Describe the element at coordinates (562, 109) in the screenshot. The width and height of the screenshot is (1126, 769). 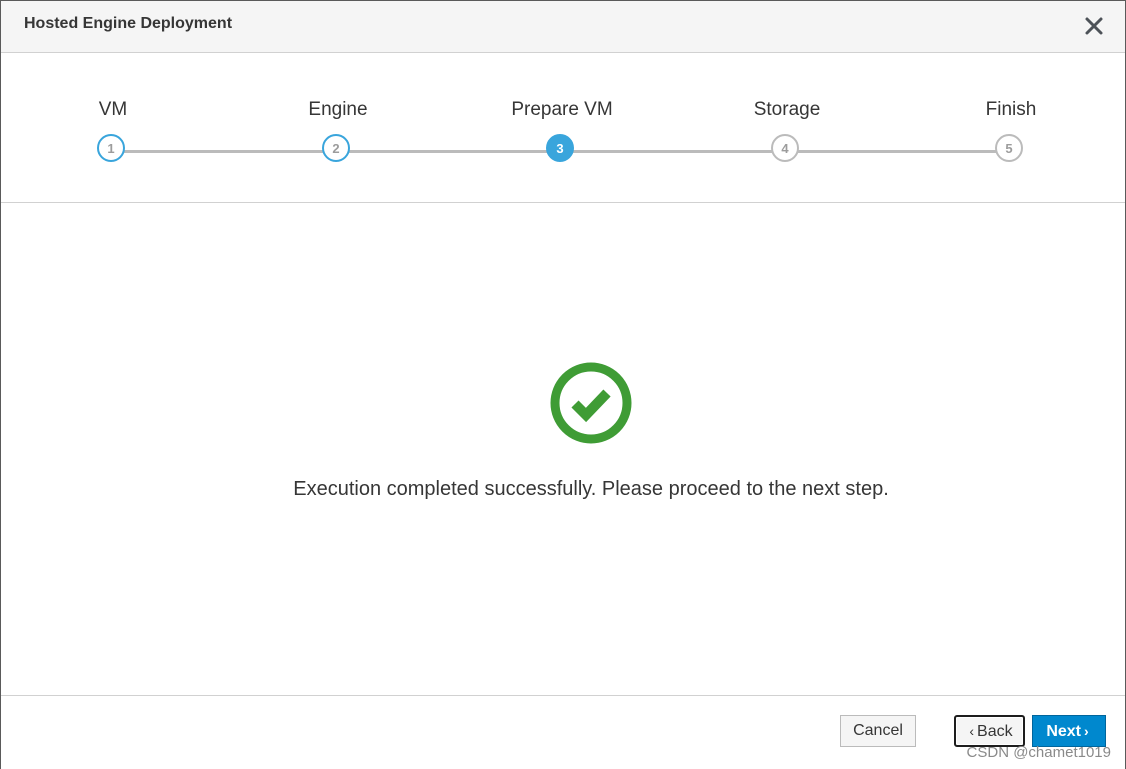
I see `step-label: Prepare VM` at that location.